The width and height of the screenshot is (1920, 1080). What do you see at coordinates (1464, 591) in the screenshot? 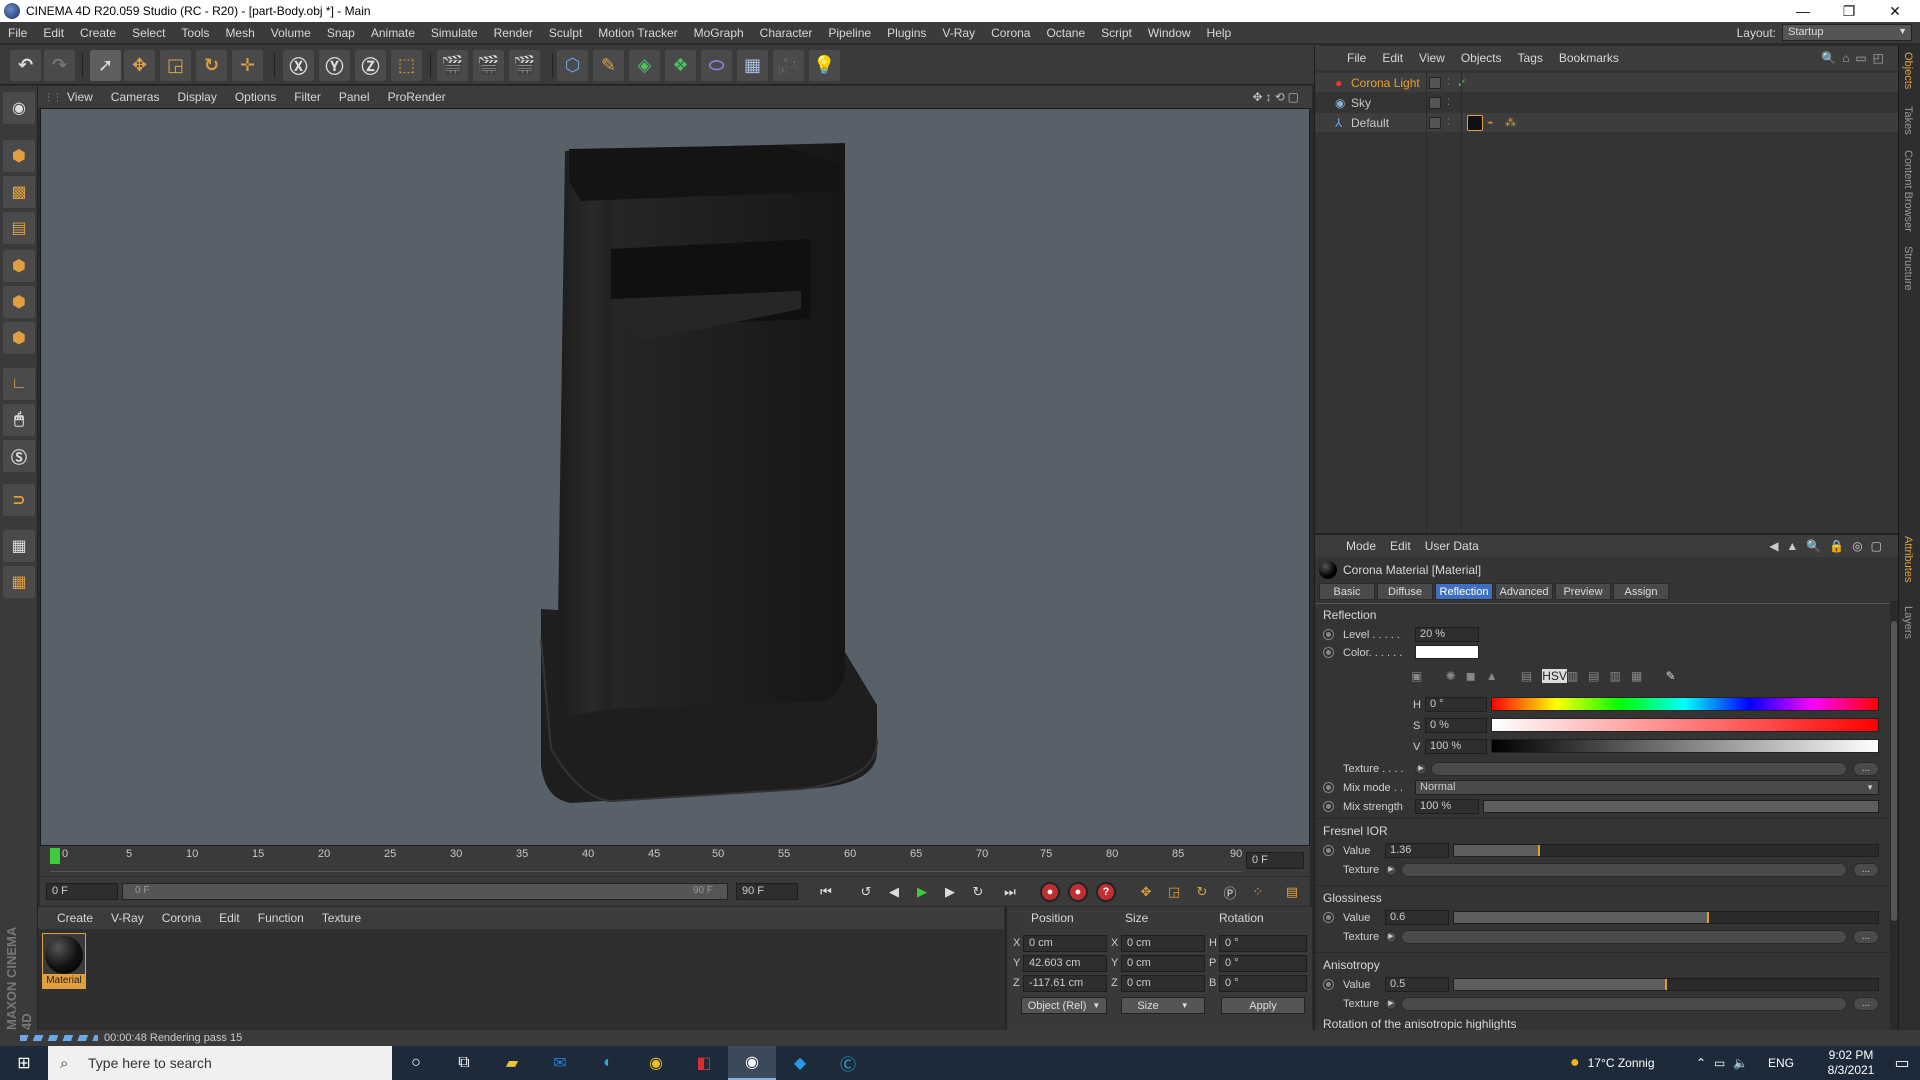
I see `tab-reflection: Reflection` at bounding box center [1464, 591].